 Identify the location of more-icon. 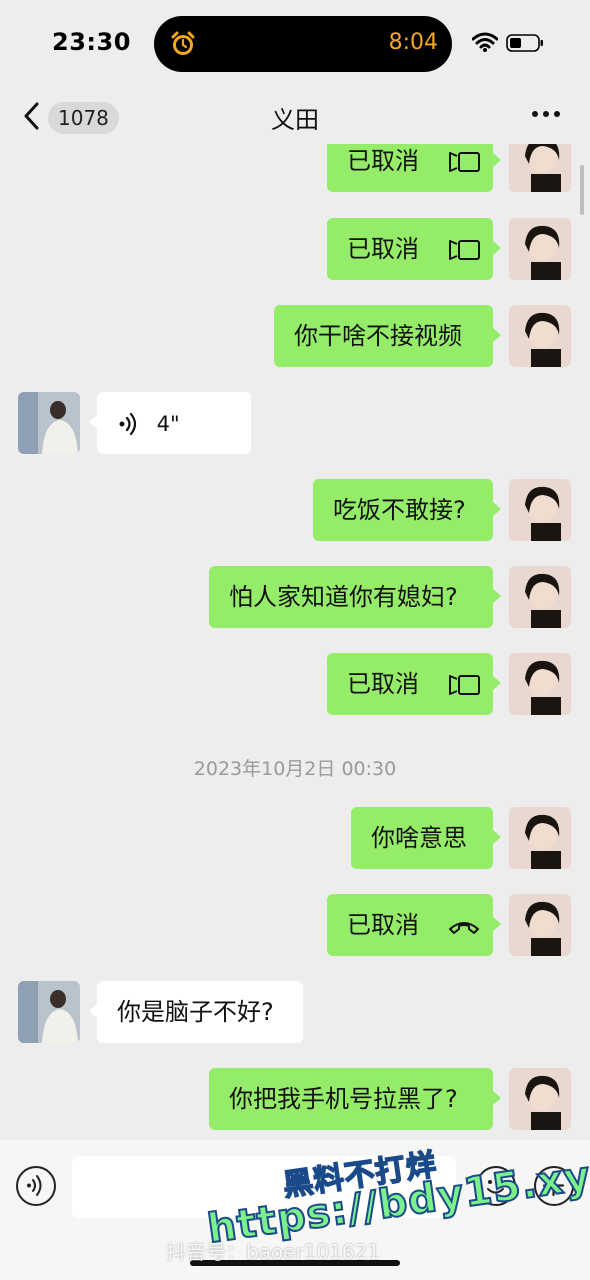
(546, 114).